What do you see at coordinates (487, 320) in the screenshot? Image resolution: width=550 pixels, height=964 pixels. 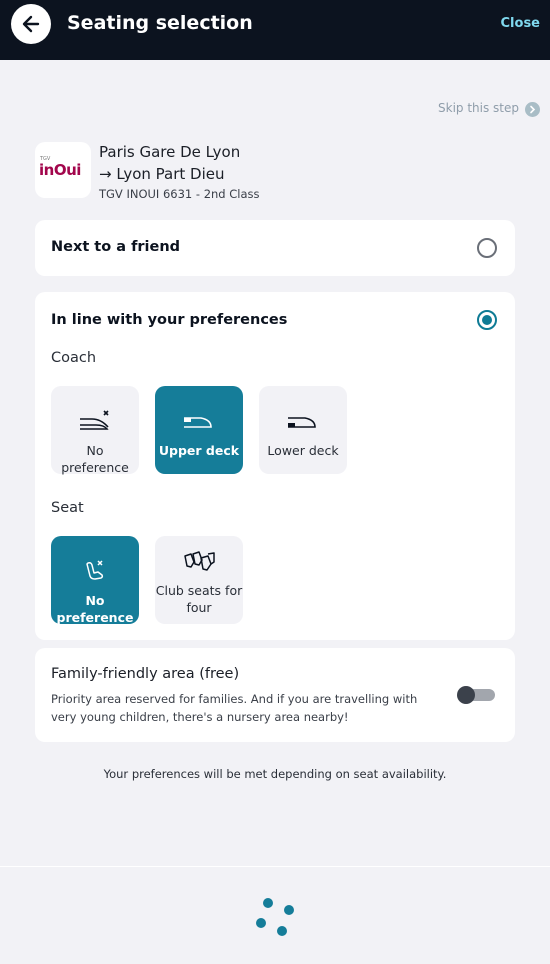 I see `radio-preferences` at bounding box center [487, 320].